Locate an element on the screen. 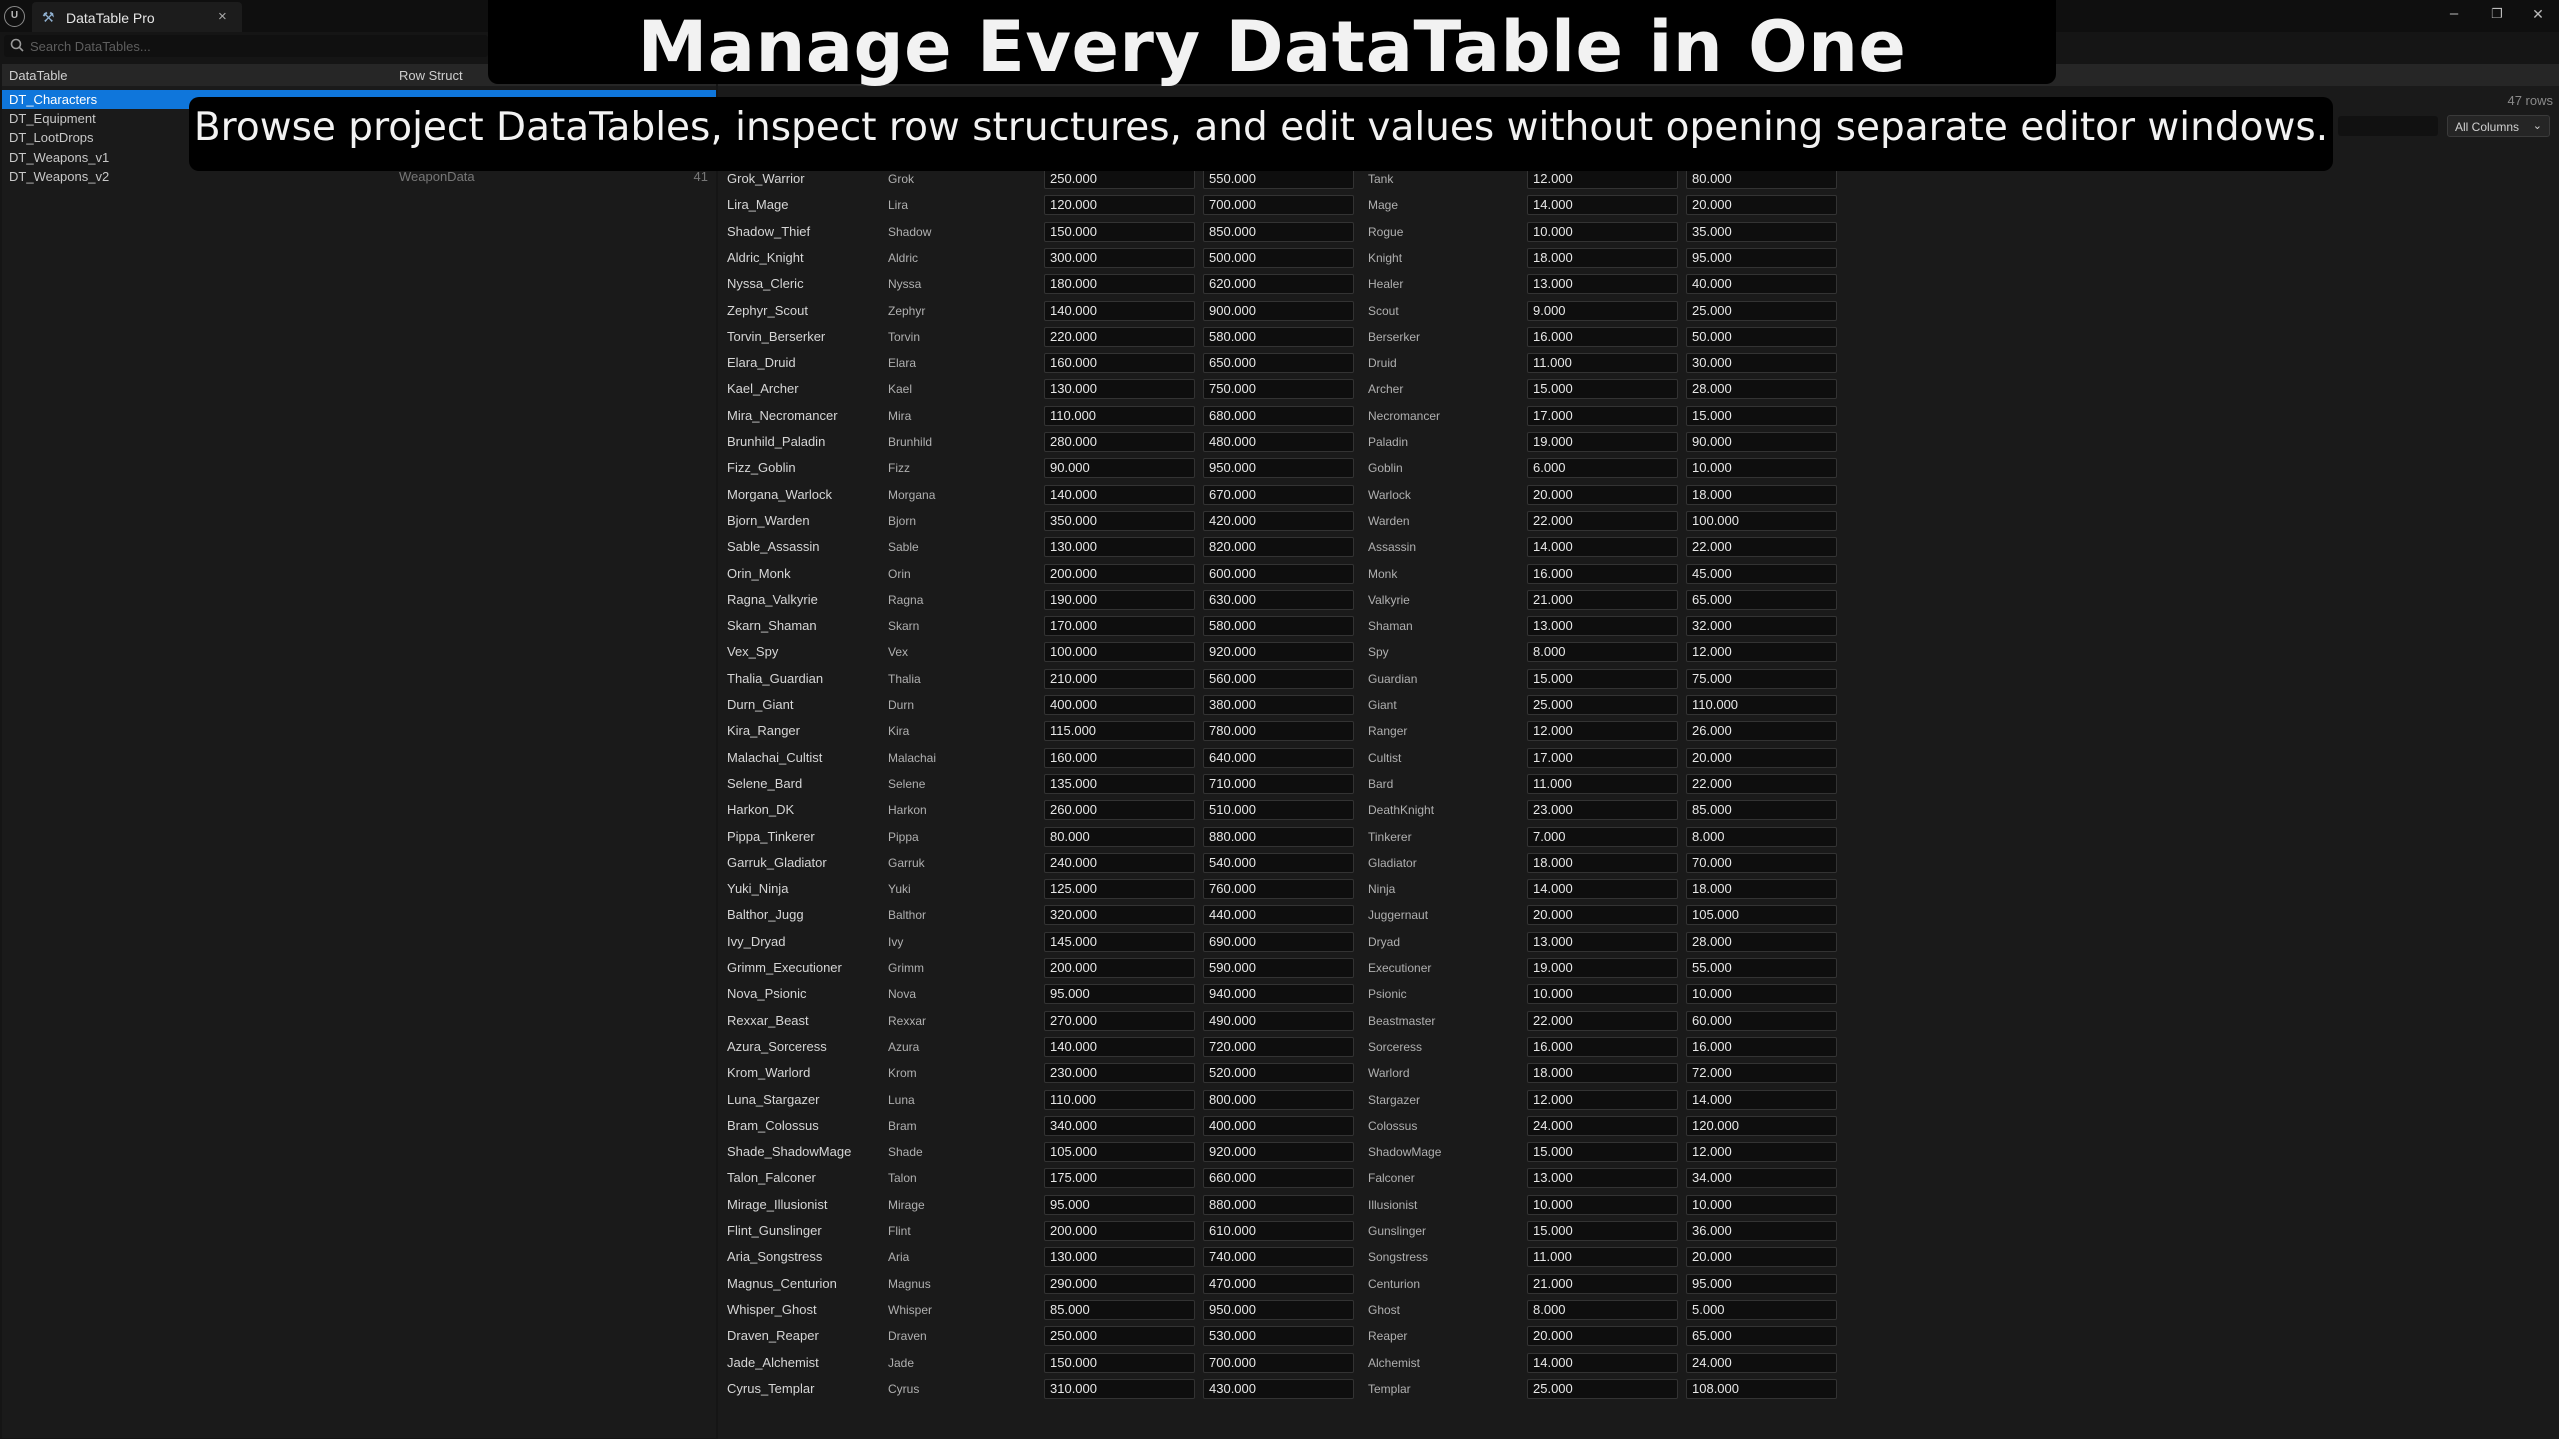  armor-field: 90.000 is located at coordinates (1761, 442).